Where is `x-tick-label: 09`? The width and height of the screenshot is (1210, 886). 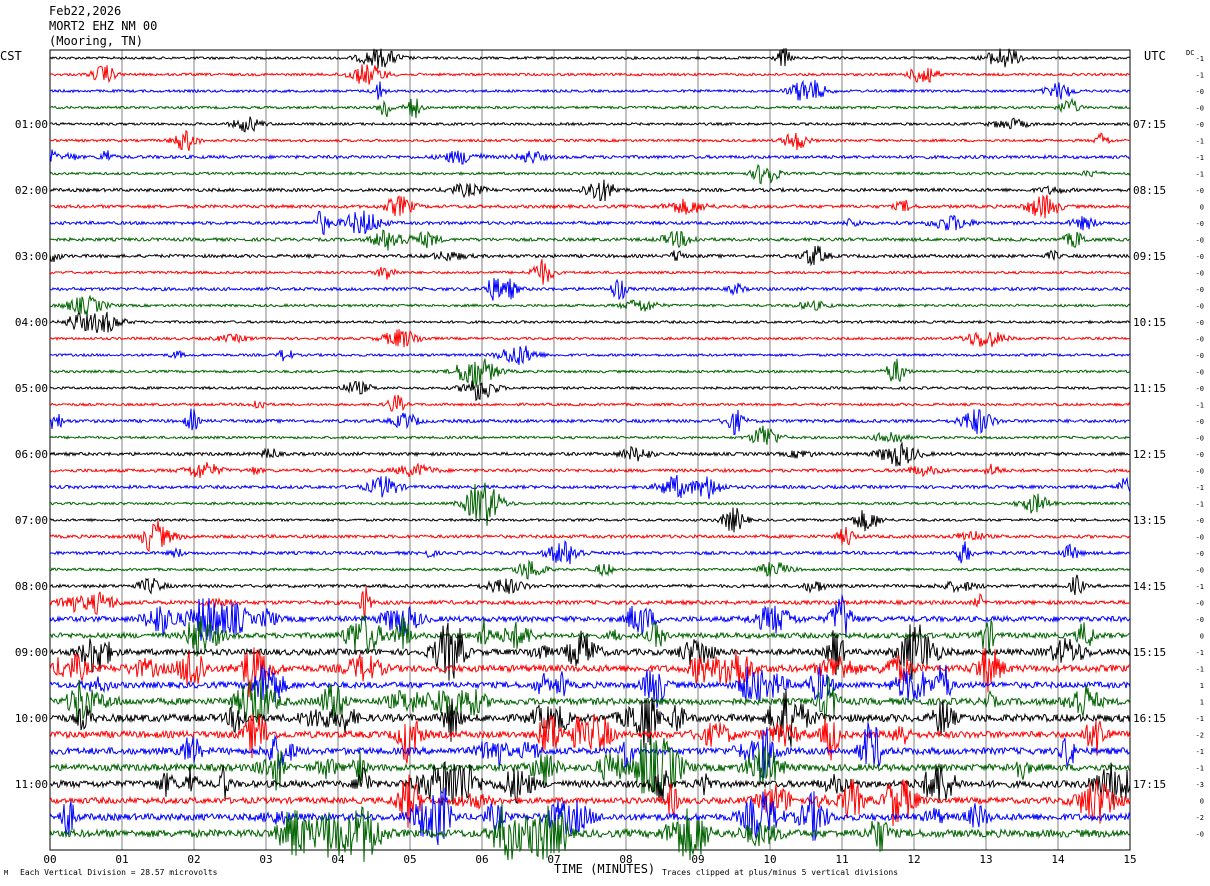 x-tick-label: 09 is located at coordinates (697, 859).